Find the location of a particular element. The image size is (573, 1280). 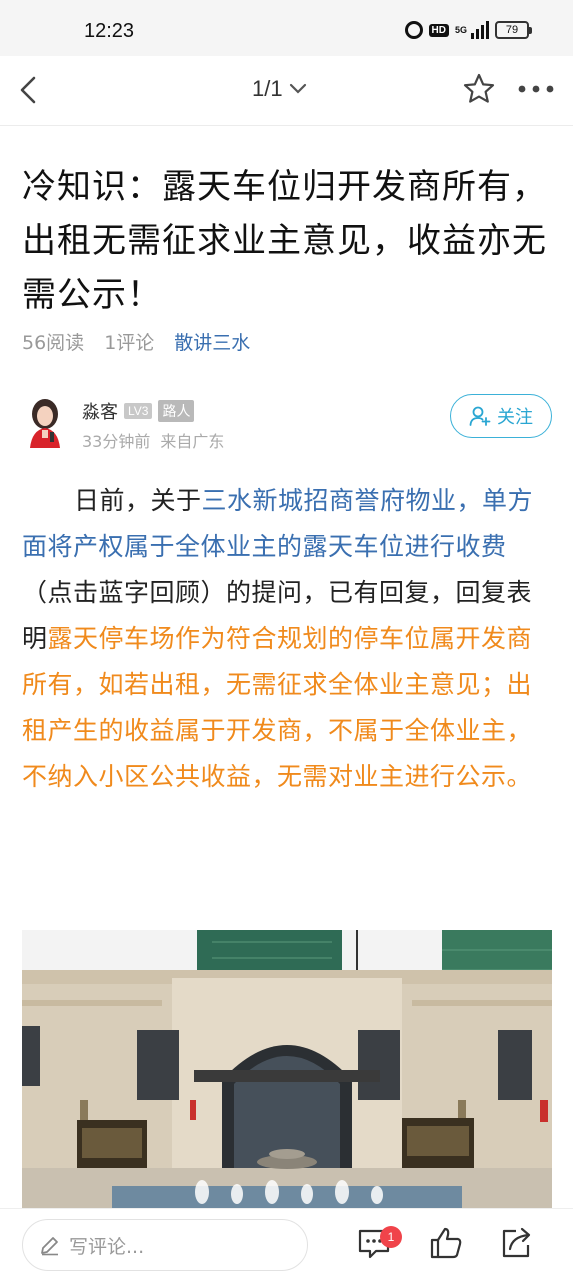

read-count: 56阅读 is located at coordinates (53, 343).